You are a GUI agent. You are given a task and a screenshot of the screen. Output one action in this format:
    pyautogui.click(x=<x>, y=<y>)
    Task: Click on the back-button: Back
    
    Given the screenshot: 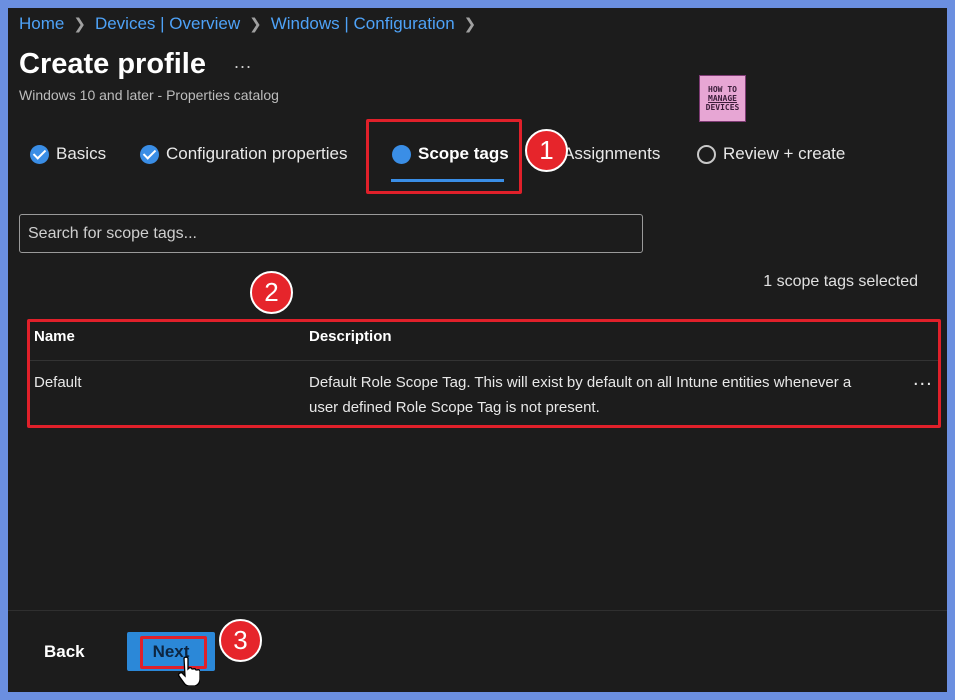 What is the action you would take?
    pyautogui.click(x=64, y=652)
    